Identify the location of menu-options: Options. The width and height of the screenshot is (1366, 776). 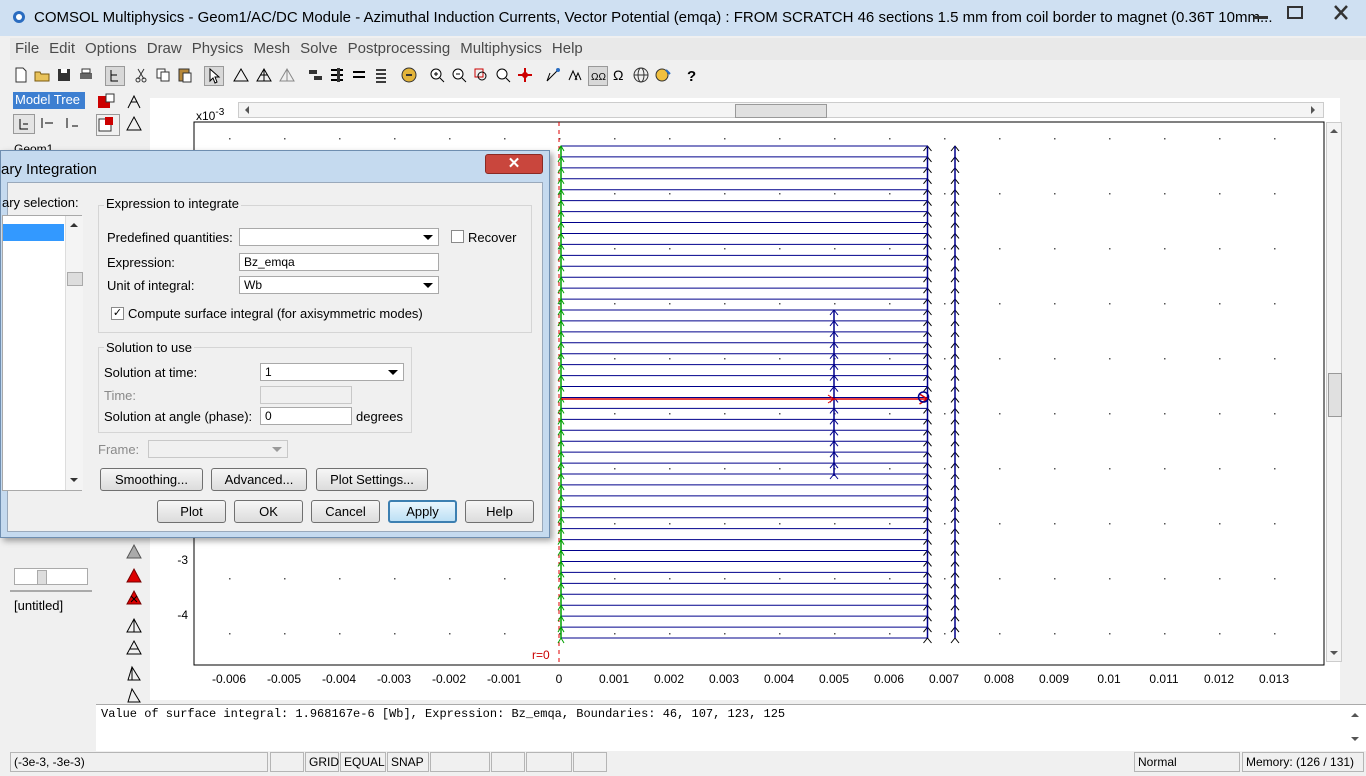
(111, 48).